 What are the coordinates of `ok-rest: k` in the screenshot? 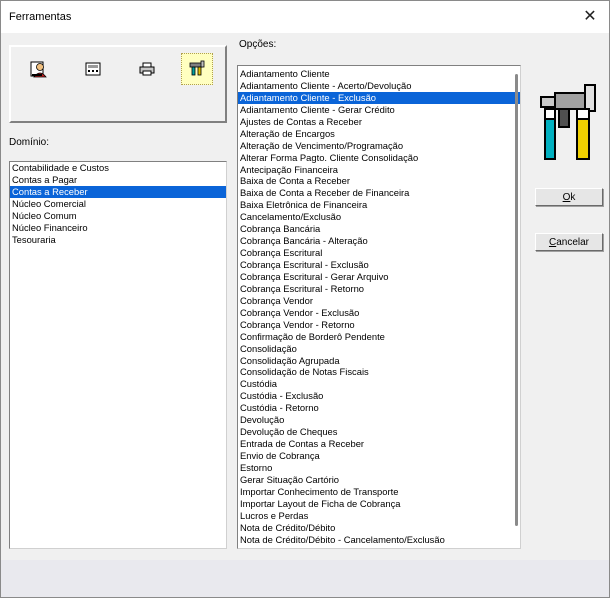 It's located at (573, 197).